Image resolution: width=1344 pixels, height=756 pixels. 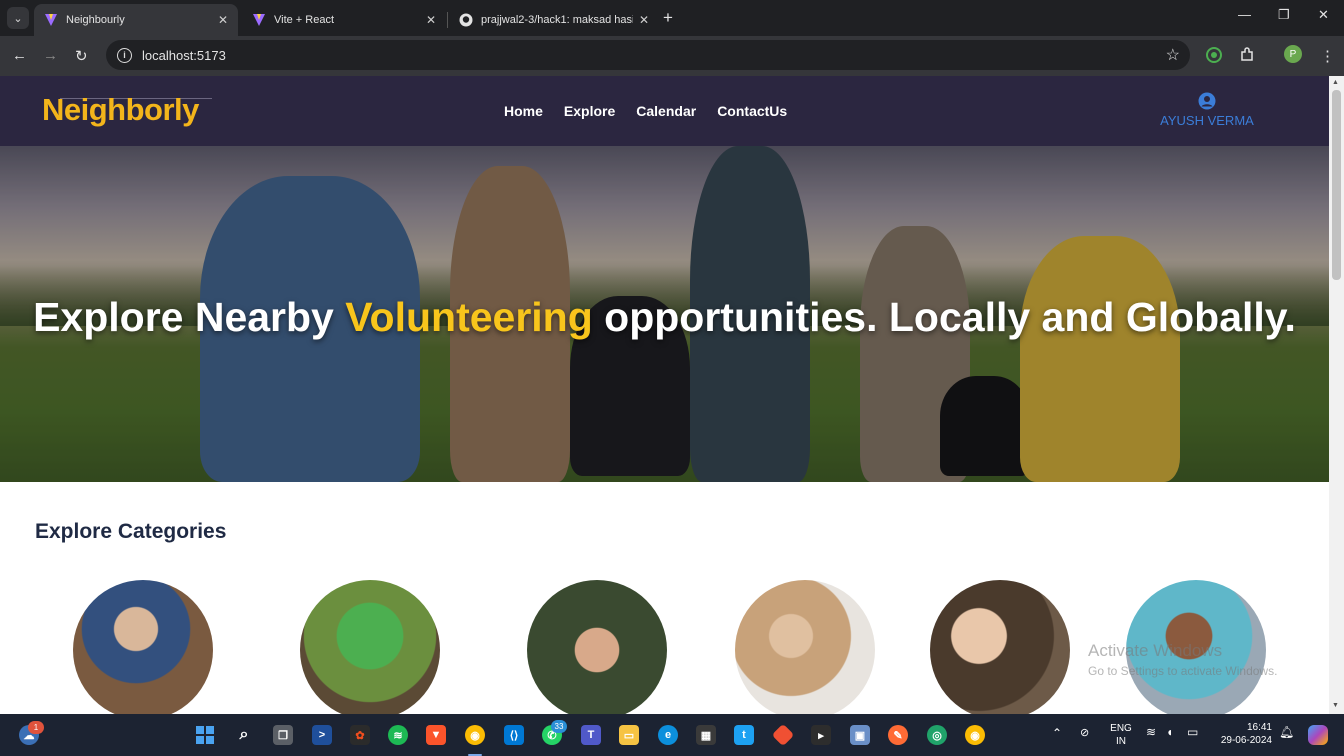 What do you see at coordinates (1207, 120) in the screenshot?
I see `user-name: AYUSH VERMA` at bounding box center [1207, 120].